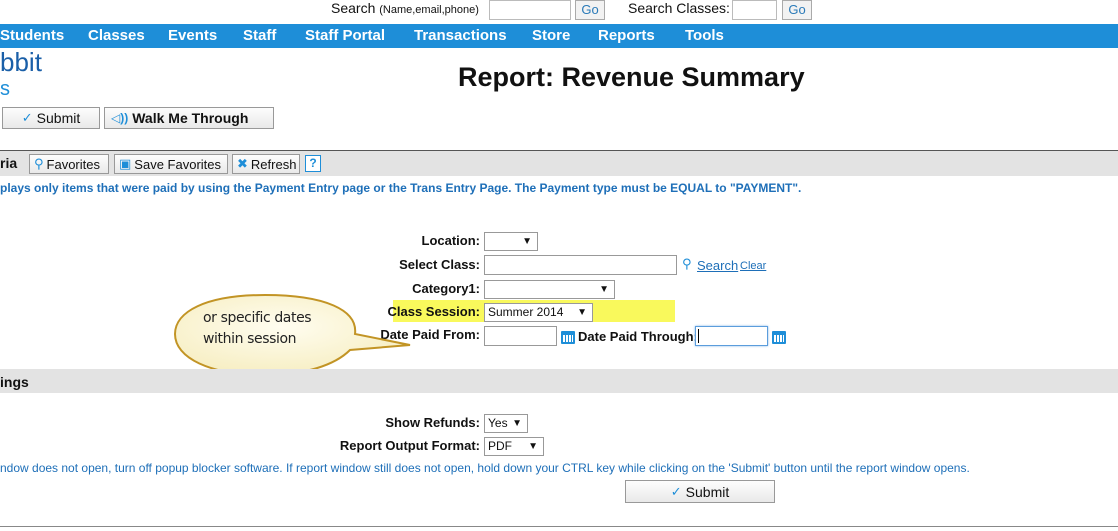  Describe the element at coordinates (559, 381) in the screenshot. I see `settings-bar: ings` at that location.